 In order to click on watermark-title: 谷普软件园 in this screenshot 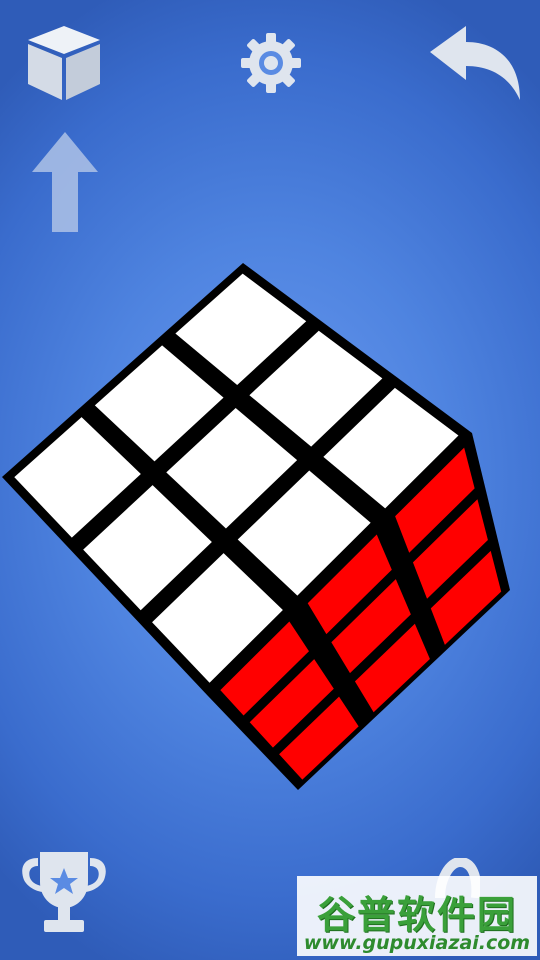, I will do `click(416, 915)`.